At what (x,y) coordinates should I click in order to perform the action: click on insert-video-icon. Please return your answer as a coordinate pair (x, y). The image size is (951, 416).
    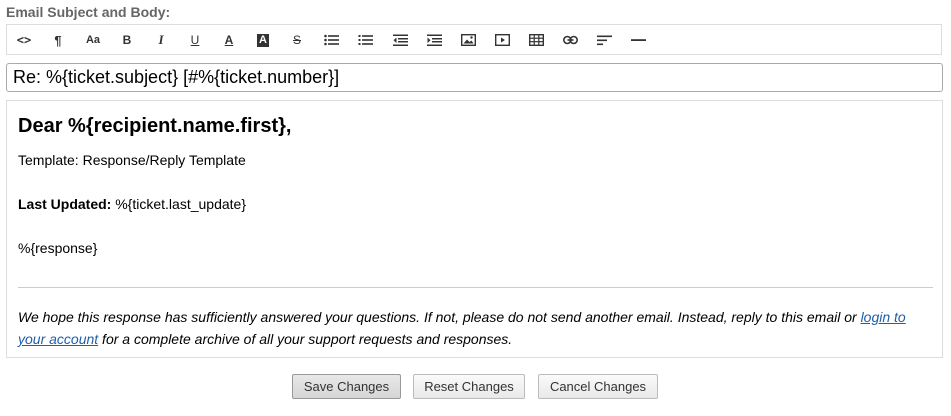
    Looking at the image, I should click on (502, 40).